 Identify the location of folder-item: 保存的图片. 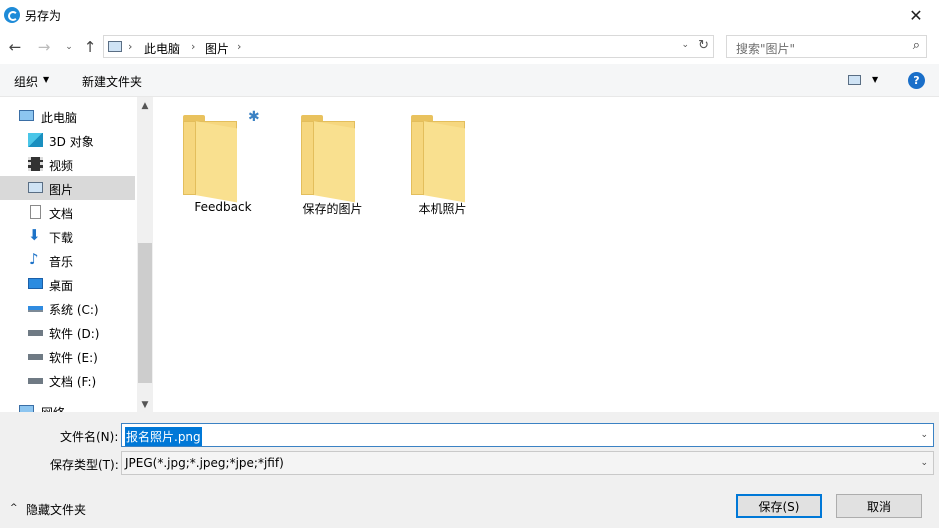
(316, 166).